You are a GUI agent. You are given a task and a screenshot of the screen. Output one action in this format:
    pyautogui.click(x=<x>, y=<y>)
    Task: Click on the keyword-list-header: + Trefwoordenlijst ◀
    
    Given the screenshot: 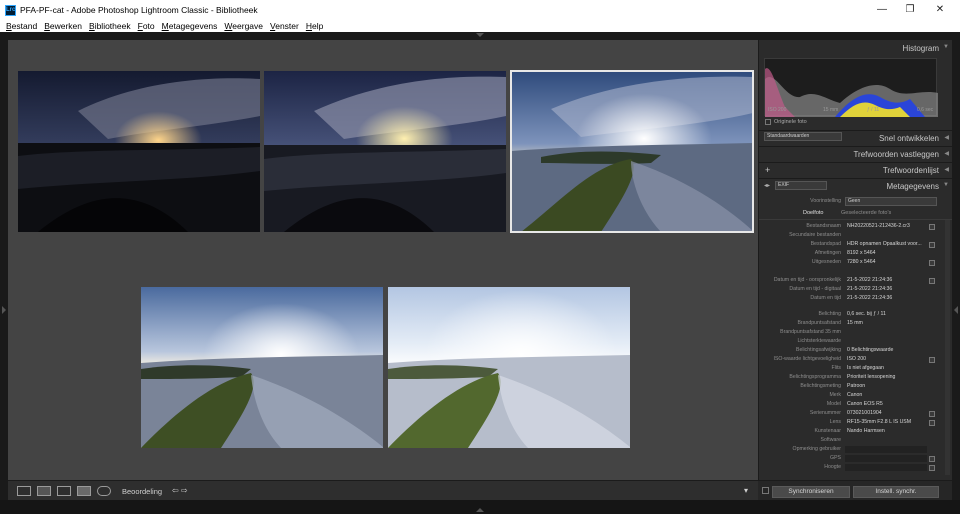 What is the action you would take?
    pyautogui.click(x=855, y=170)
    